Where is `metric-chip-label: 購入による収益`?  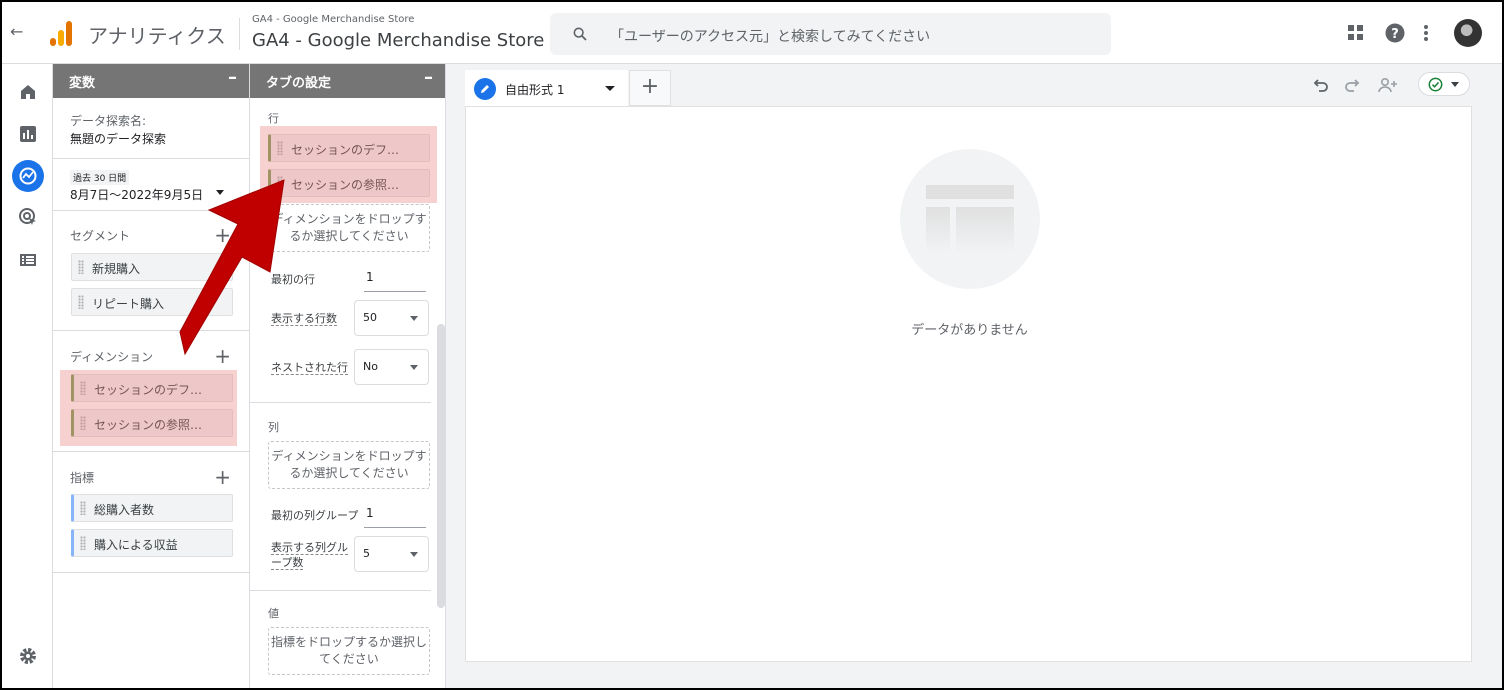 metric-chip-label: 購入による収益 is located at coordinates (136, 545).